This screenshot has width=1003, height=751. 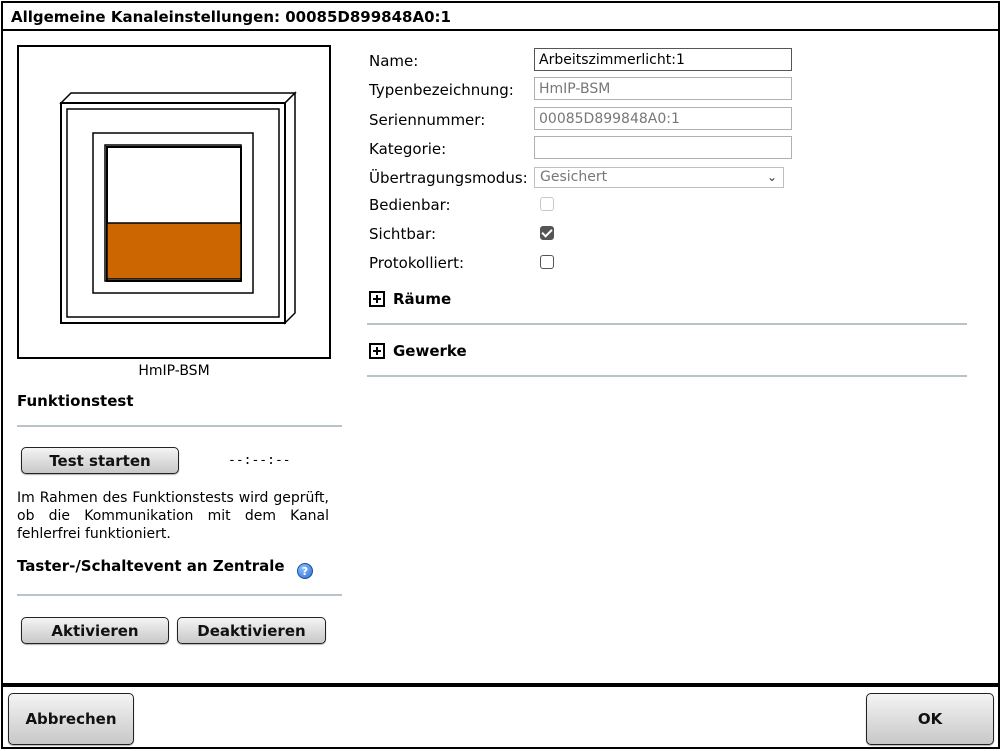 What do you see at coordinates (659, 177) in the screenshot?
I see `mode-select: Gesichert ⌄` at bounding box center [659, 177].